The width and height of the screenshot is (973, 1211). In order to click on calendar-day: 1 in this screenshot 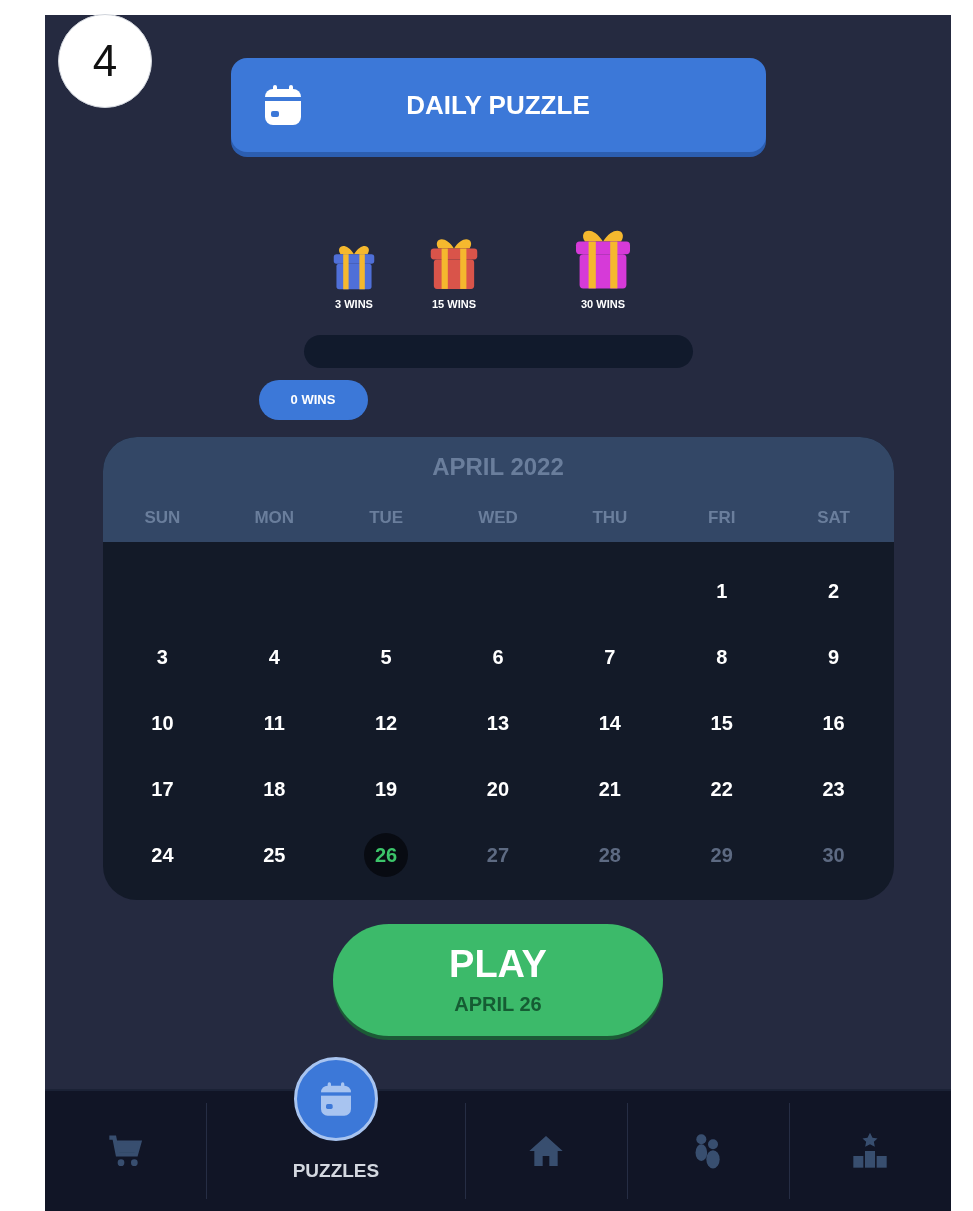, I will do `click(722, 591)`.